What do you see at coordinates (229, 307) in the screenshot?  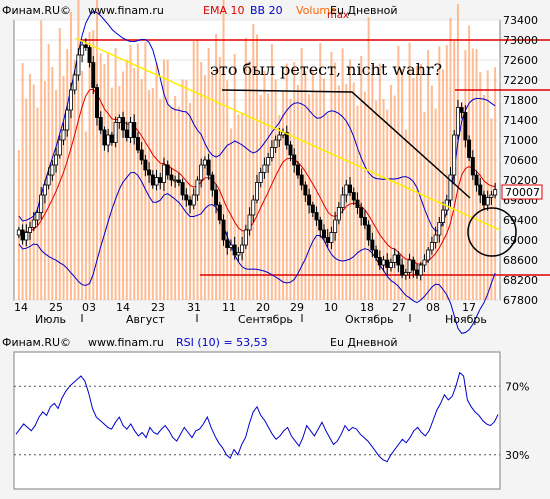 I see `x-tick-label: 11` at bounding box center [229, 307].